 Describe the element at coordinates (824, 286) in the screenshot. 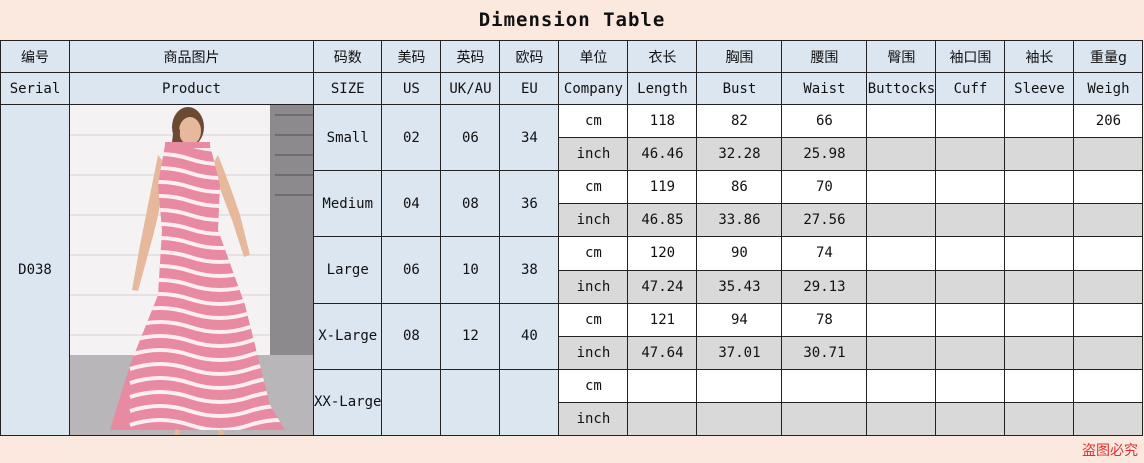

I see `waist-cell: 29.13` at that location.